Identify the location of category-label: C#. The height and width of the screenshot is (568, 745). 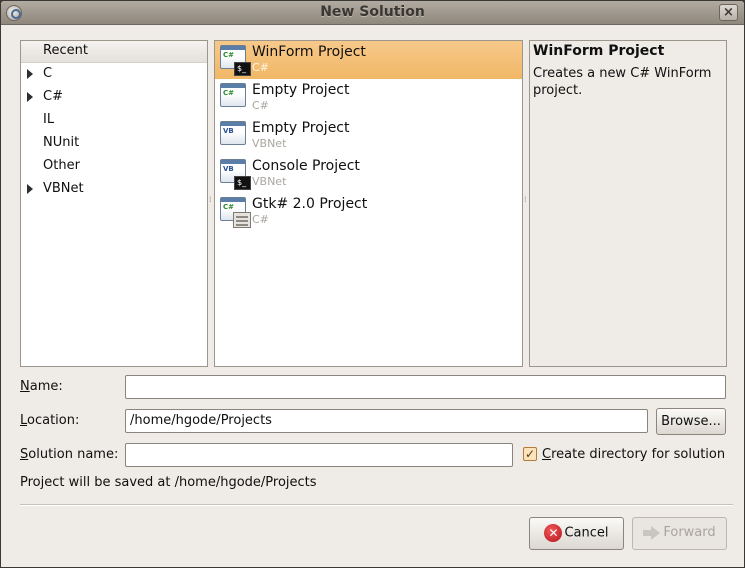
(53, 96).